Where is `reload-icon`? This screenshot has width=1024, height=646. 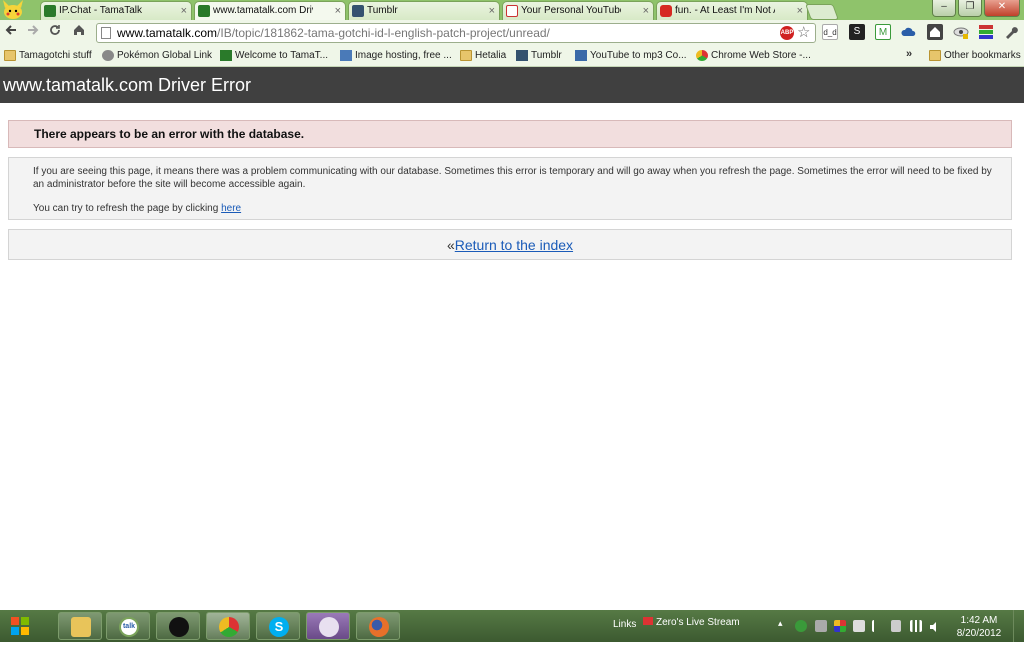
reload-icon is located at coordinates (55, 30).